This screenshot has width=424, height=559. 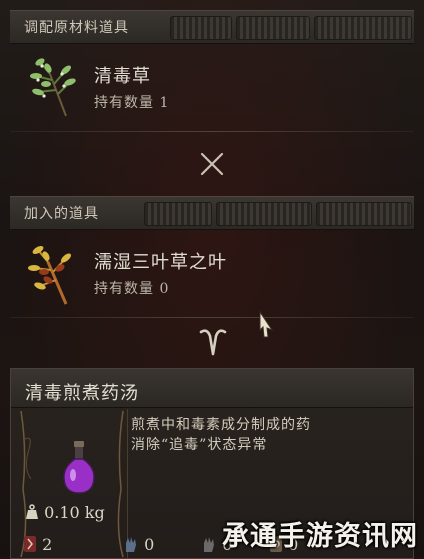 I want to click on weight-icon, so click(x=32, y=514).